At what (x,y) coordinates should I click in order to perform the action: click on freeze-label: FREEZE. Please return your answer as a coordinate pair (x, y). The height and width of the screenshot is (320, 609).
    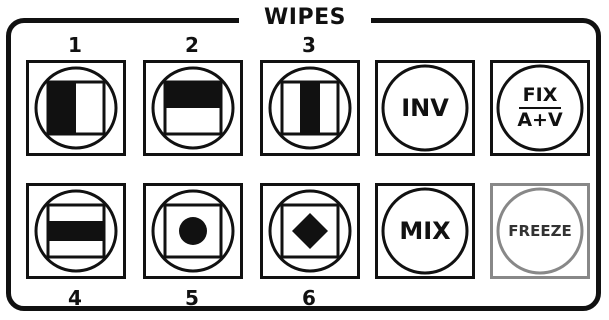
    Looking at the image, I should click on (540, 231).